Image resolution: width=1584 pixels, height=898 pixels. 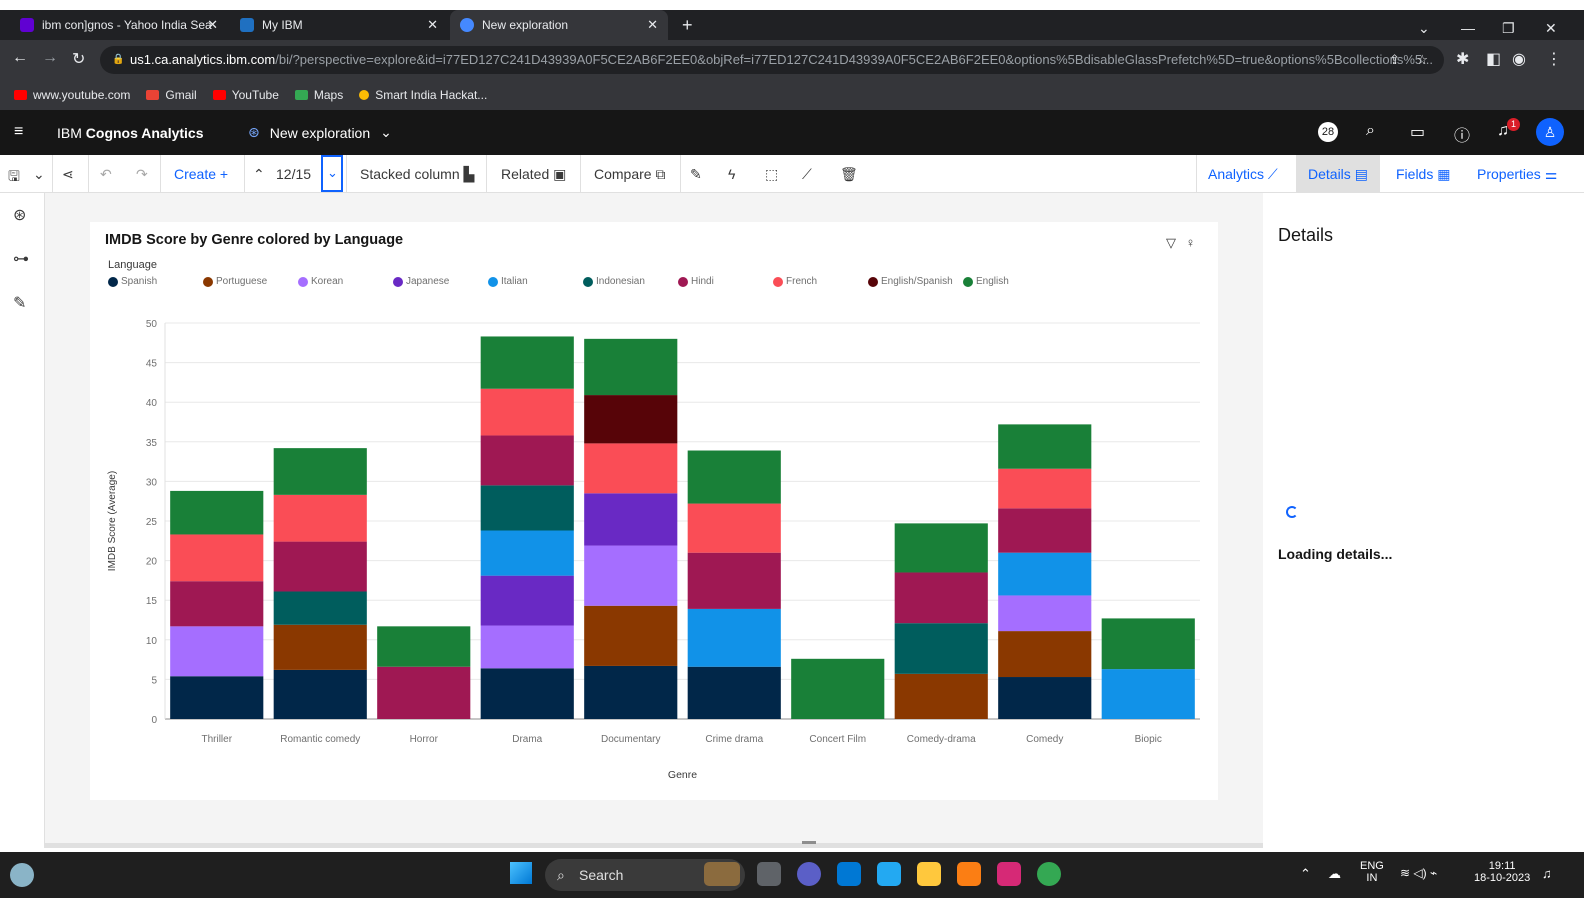 I want to click on onedrive-icon: ☁, so click(x=1334, y=874).